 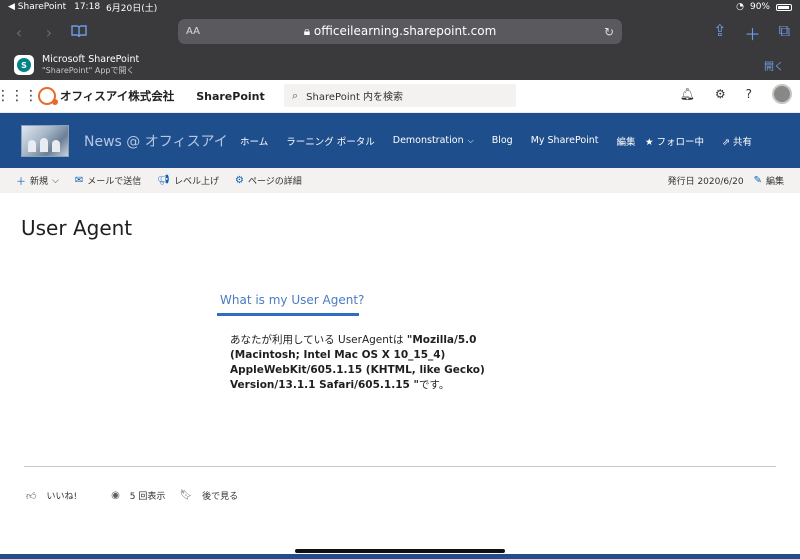 I want to click on eye-icon: ◉, so click(x=115, y=495).